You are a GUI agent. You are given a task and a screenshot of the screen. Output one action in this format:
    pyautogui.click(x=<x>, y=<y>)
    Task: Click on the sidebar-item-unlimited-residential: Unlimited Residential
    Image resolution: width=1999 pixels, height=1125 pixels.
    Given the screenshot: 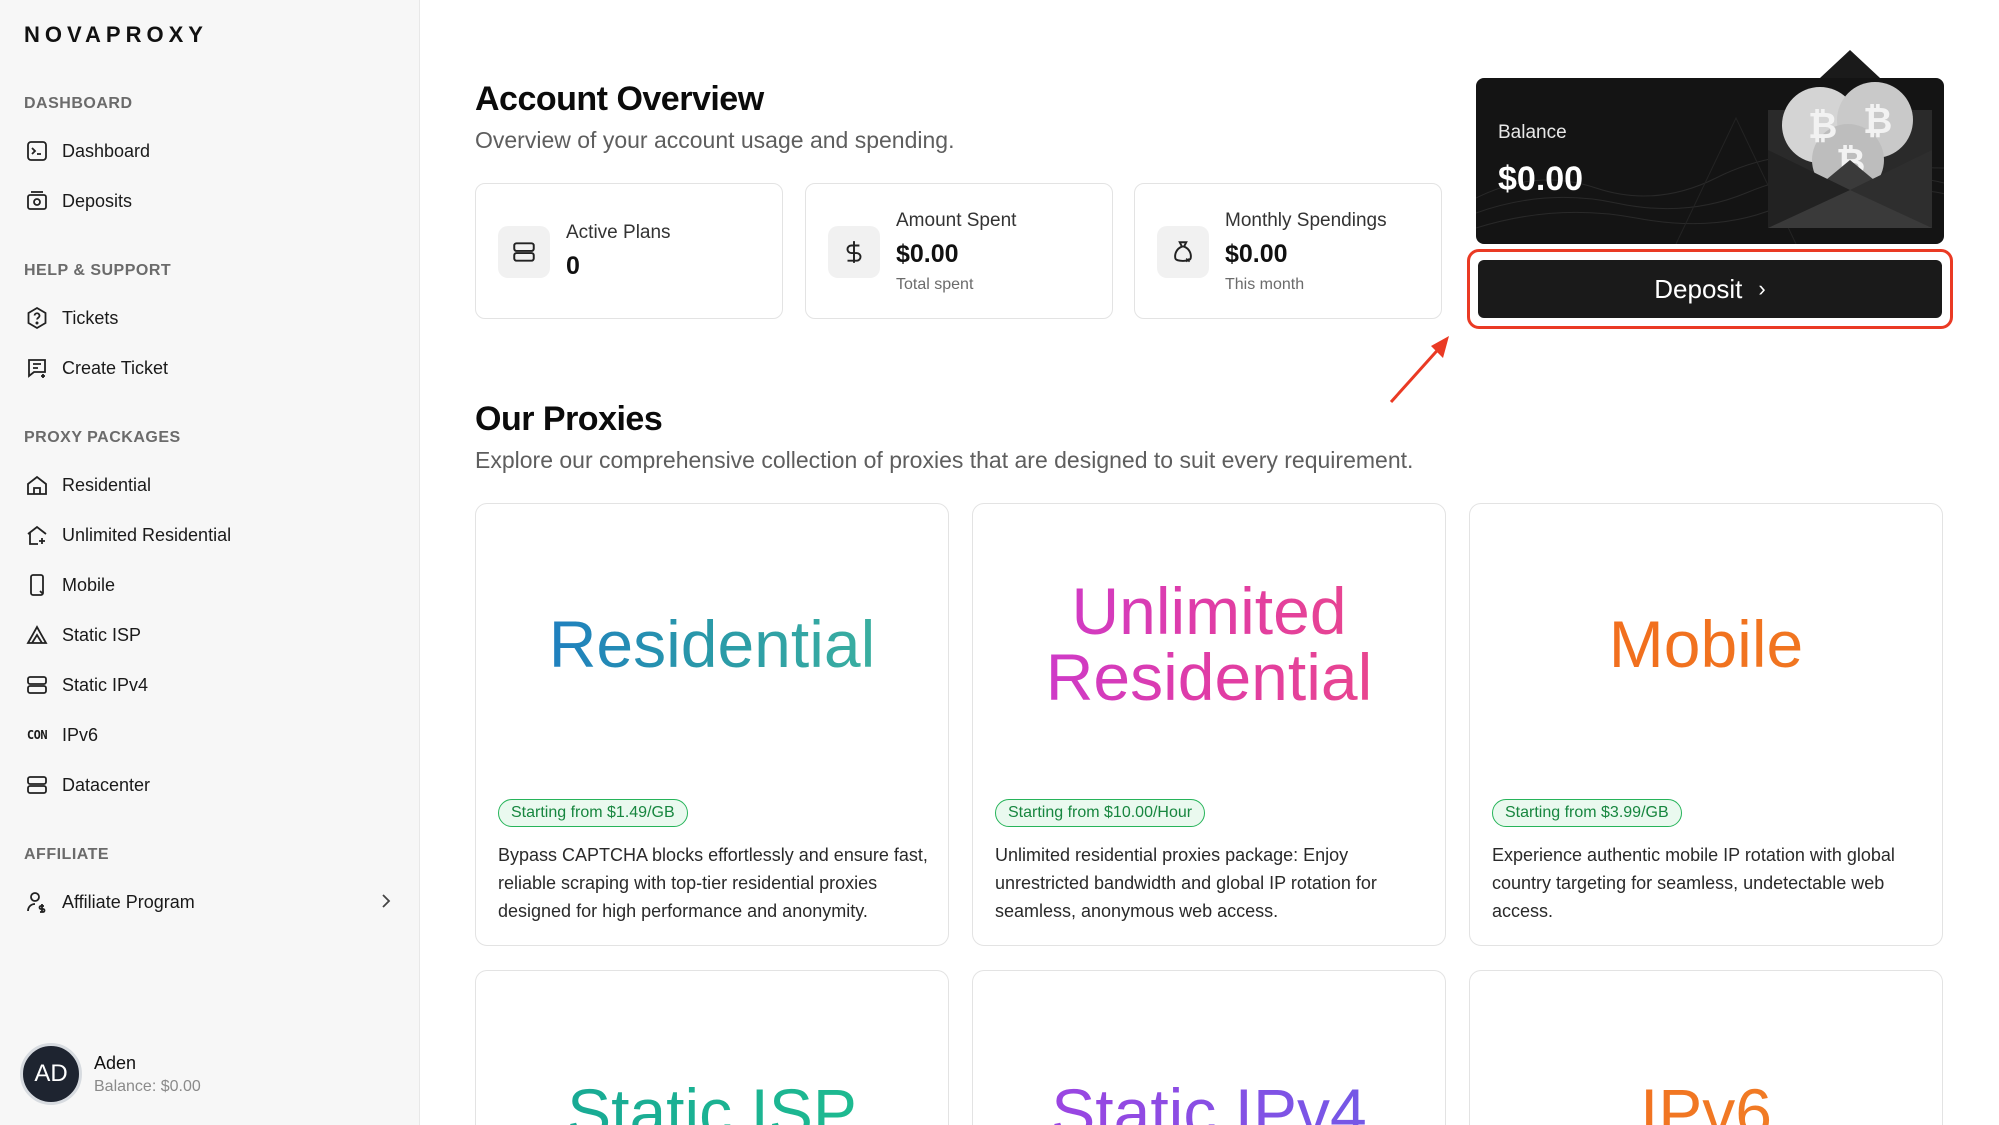 What is the action you would take?
    pyautogui.click(x=212, y=535)
    